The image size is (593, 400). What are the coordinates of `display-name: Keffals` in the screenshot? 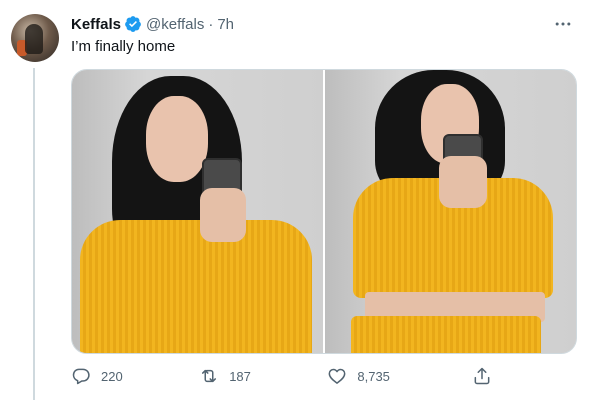 It's located at (96, 24).